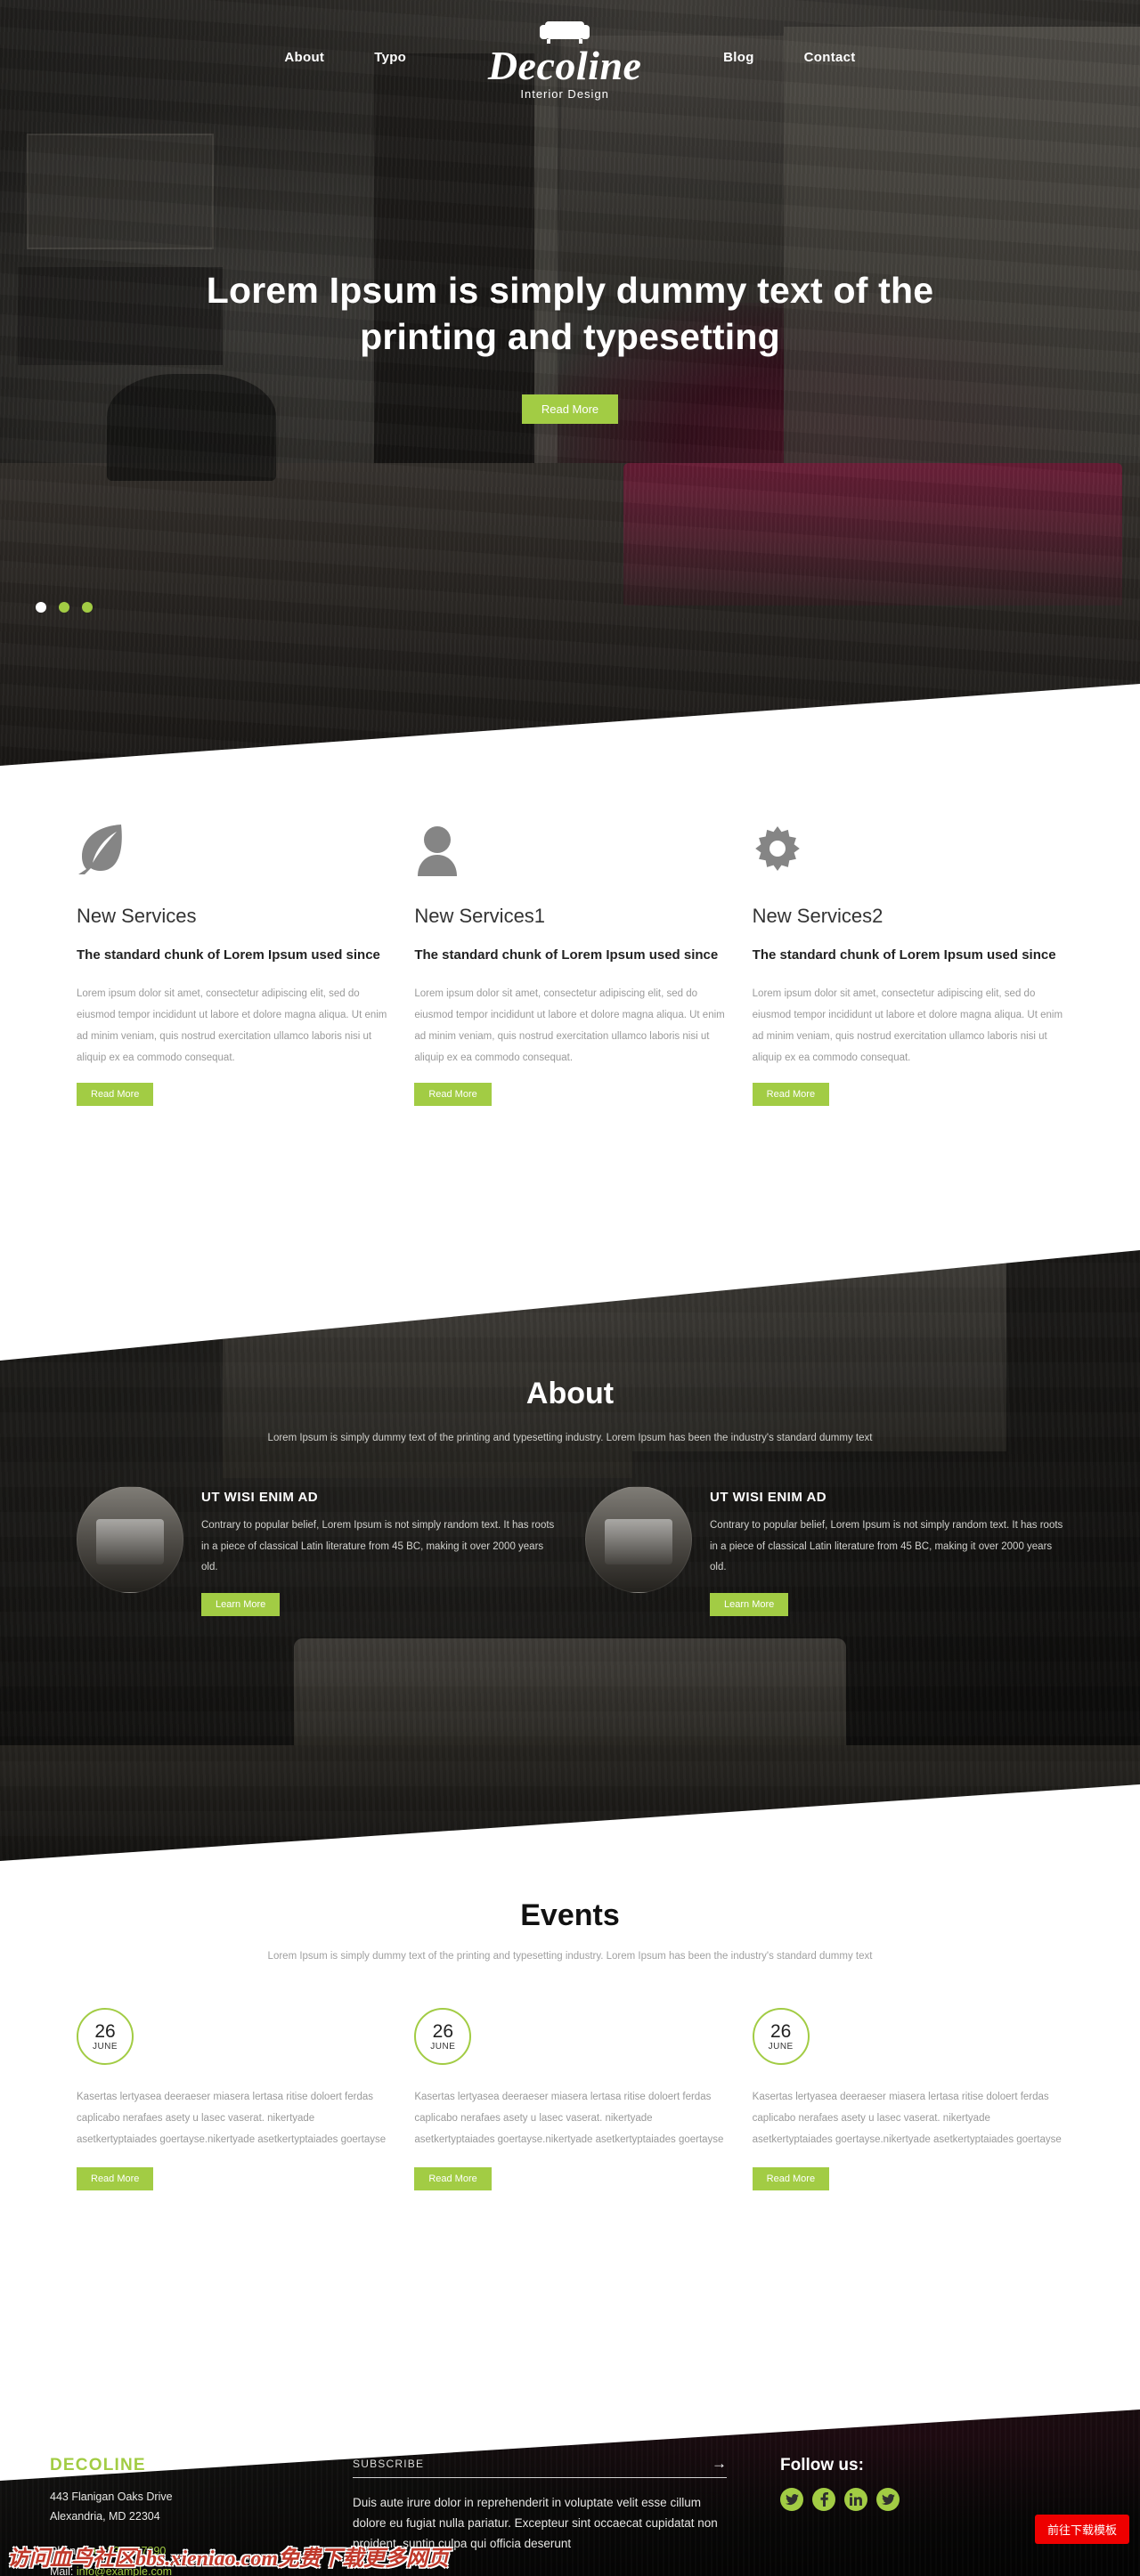 This screenshot has height=2576, width=1140. What do you see at coordinates (1081, 2529) in the screenshot?
I see `download-template-button: 前往下载模板` at bounding box center [1081, 2529].